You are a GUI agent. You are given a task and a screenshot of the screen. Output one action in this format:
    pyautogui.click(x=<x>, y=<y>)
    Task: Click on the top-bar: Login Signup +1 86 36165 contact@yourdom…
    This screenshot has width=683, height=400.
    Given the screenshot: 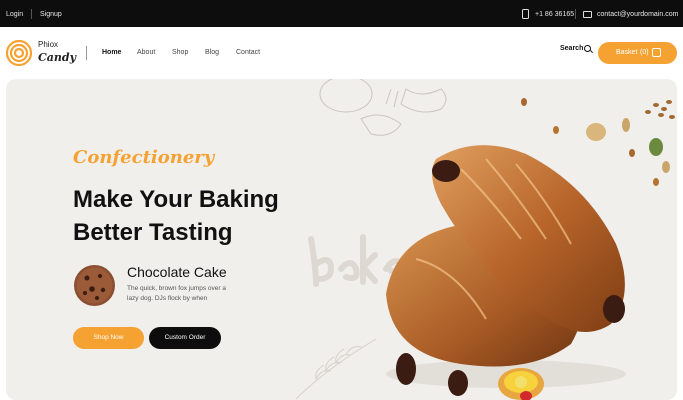 What is the action you would take?
    pyautogui.click(x=341, y=13)
    